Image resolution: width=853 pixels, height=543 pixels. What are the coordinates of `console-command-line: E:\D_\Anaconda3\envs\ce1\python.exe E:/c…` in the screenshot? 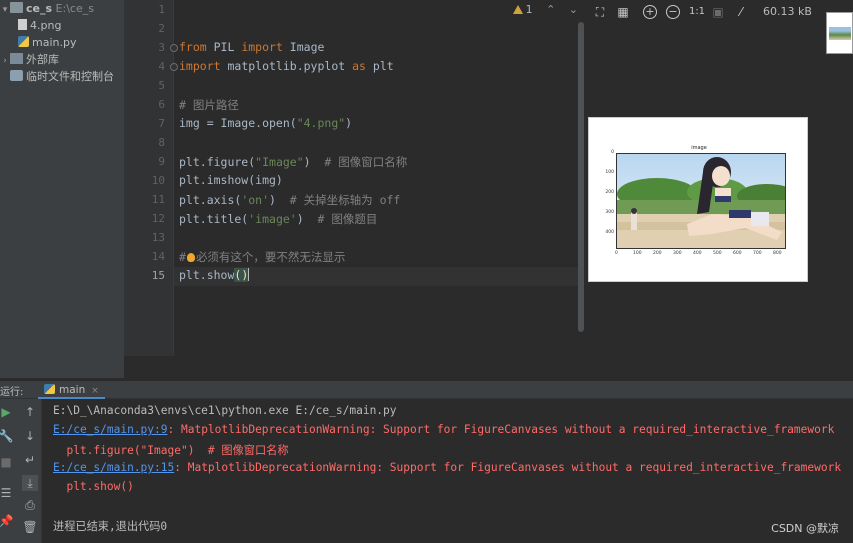 It's located at (225, 410).